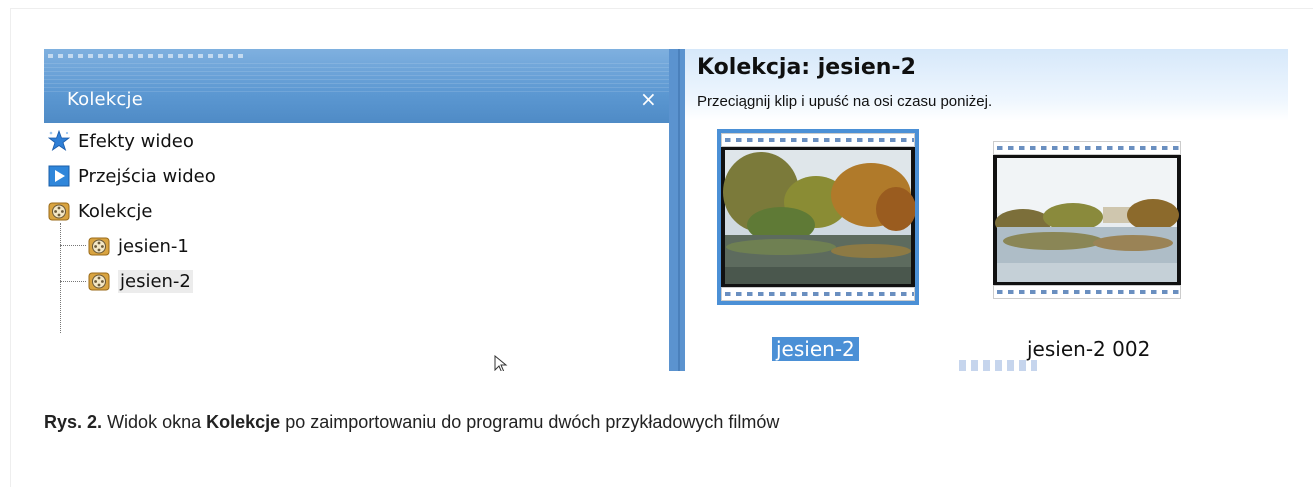 Image resolution: width=1313 pixels, height=487 pixels. I want to click on collection-title: Kolekcja: jesien-2, so click(806, 67).